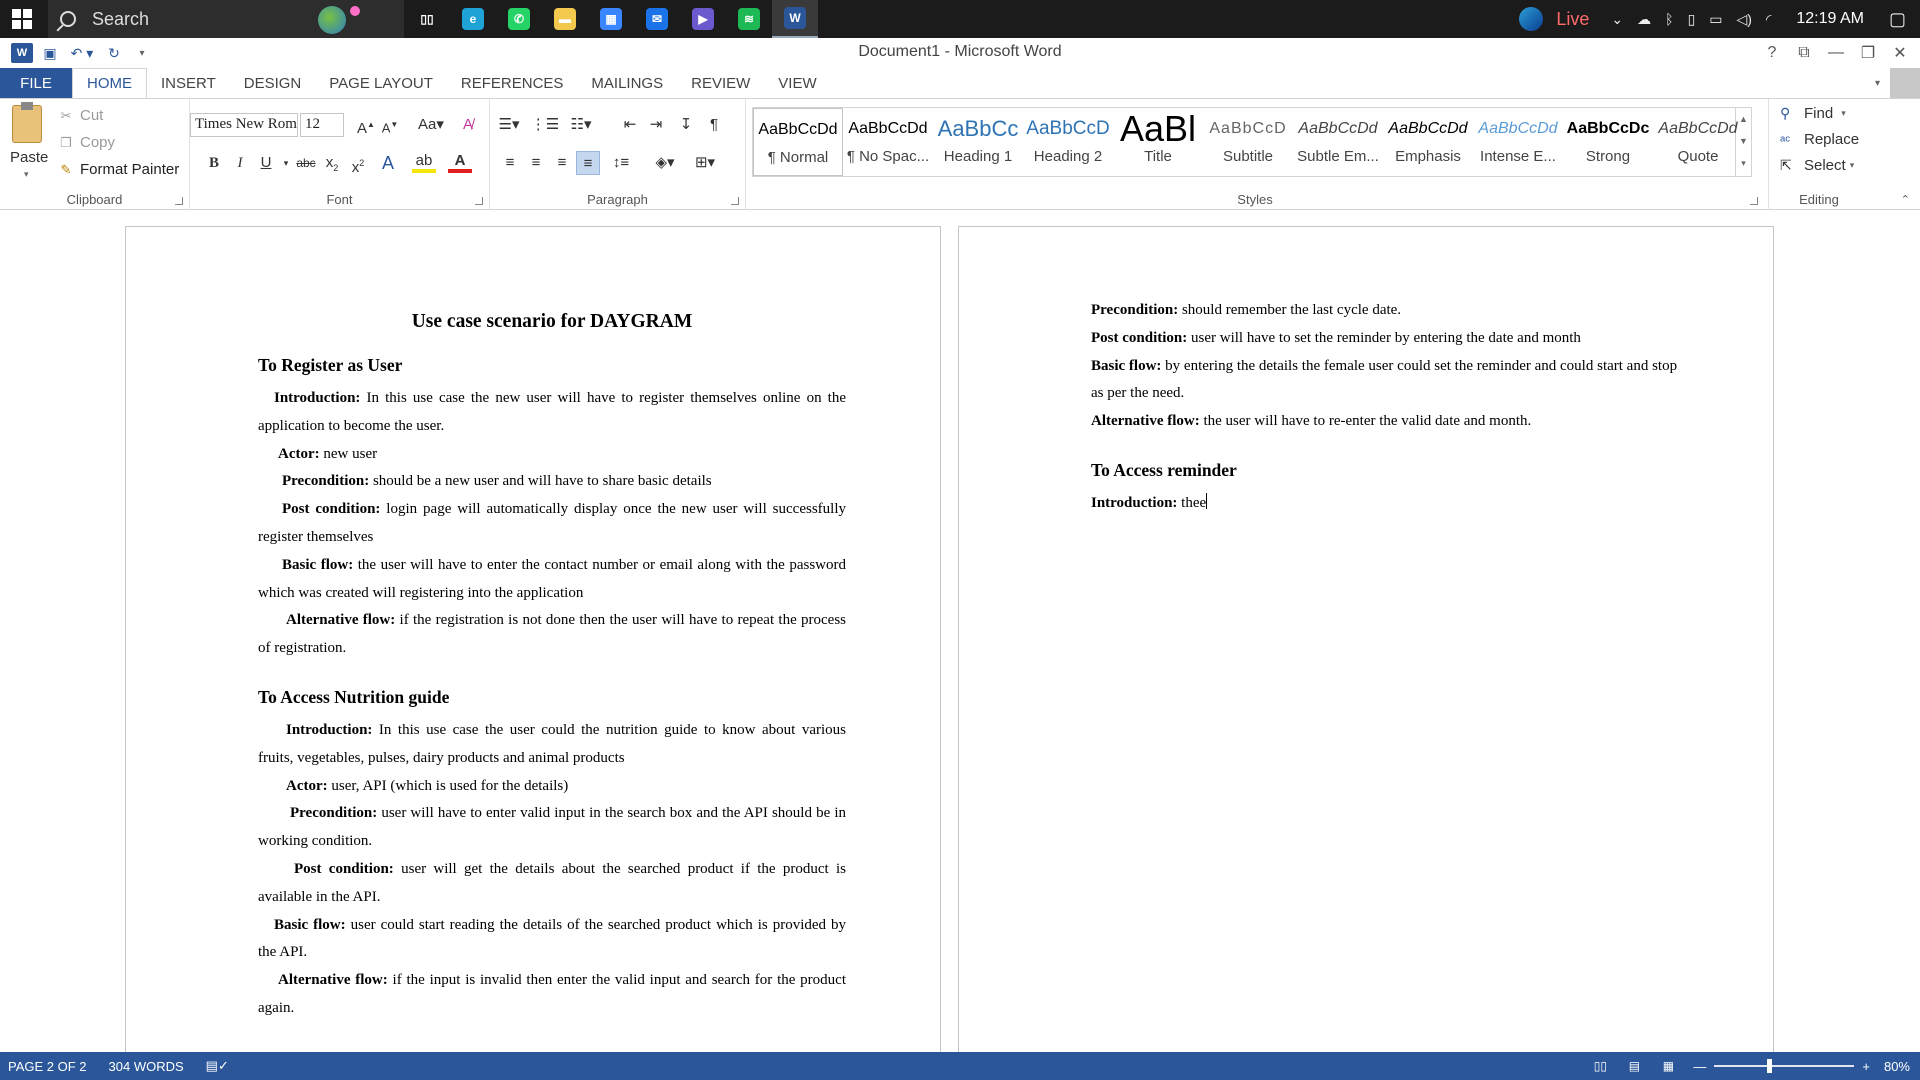  I want to click on live-label: Live, so click(1572, 19).